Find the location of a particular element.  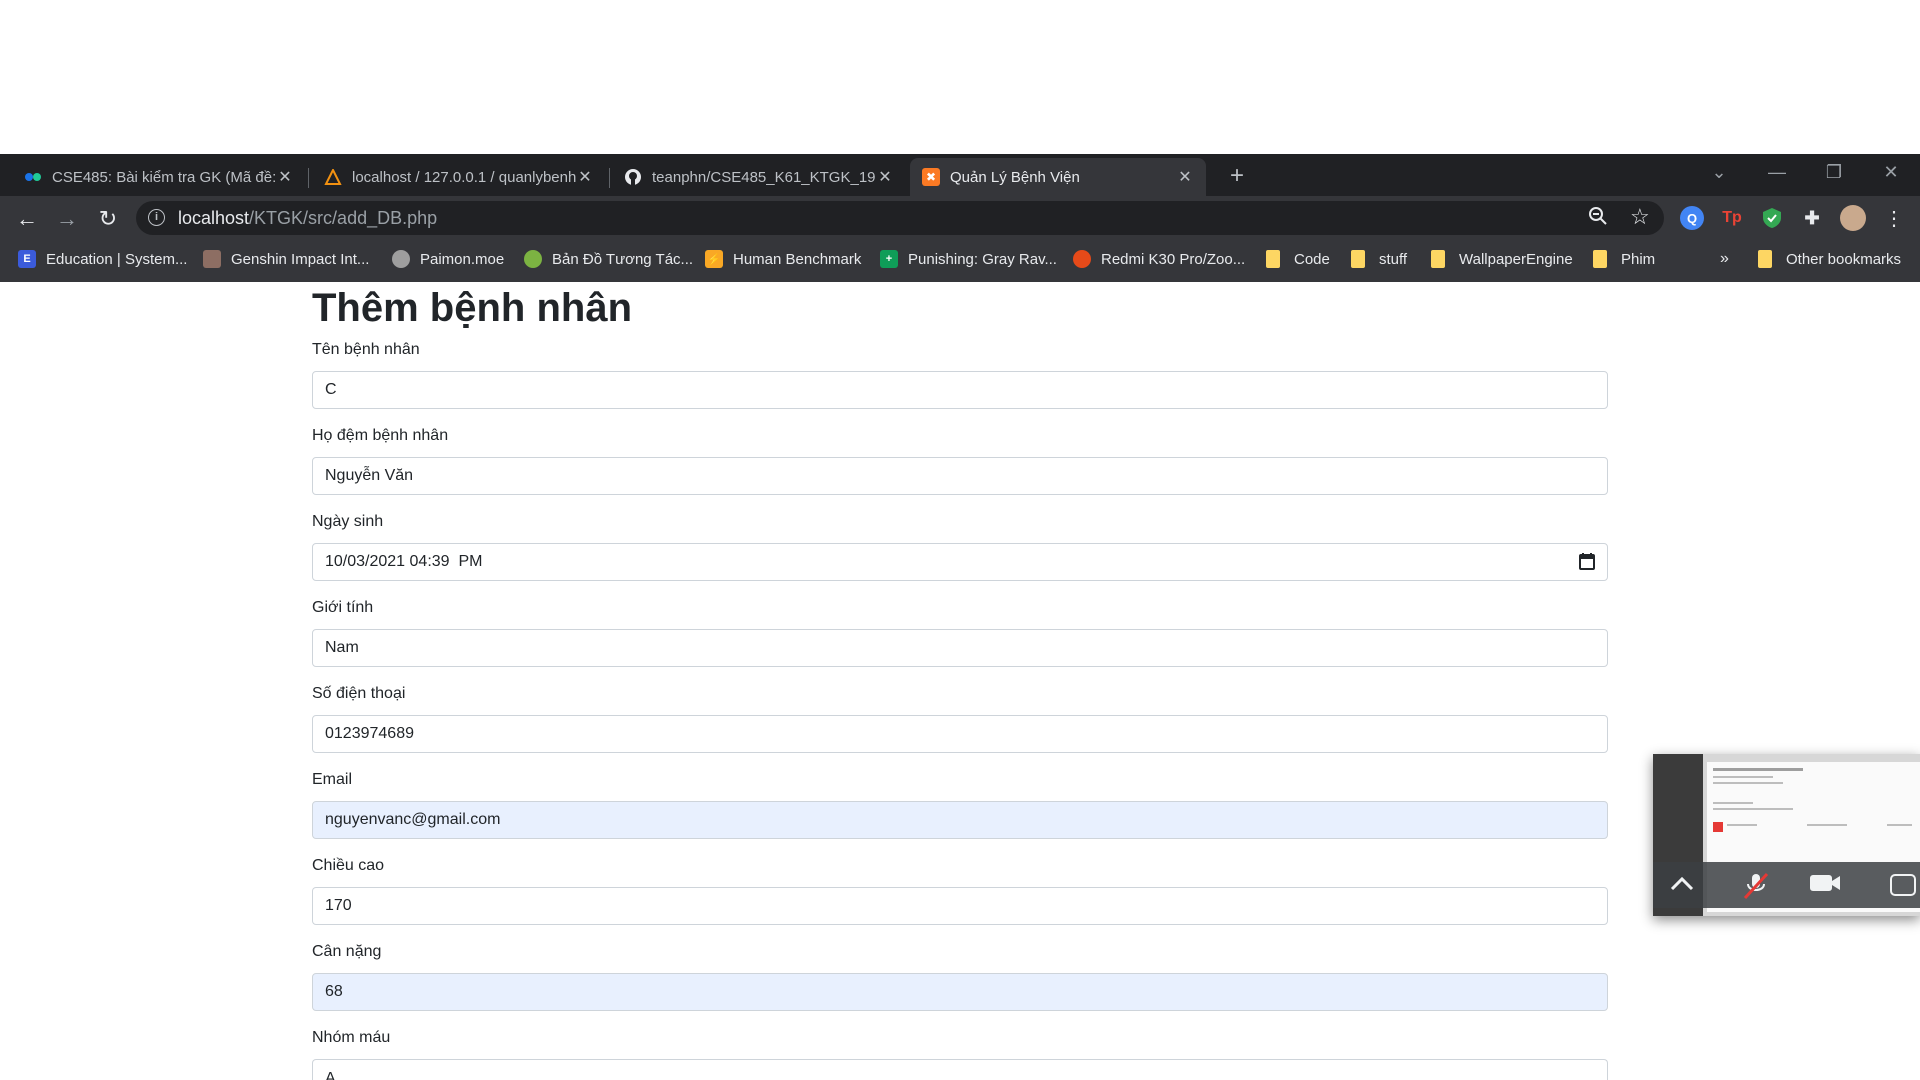

search-extension-icon: Q is located at coordinates (1692, 218).